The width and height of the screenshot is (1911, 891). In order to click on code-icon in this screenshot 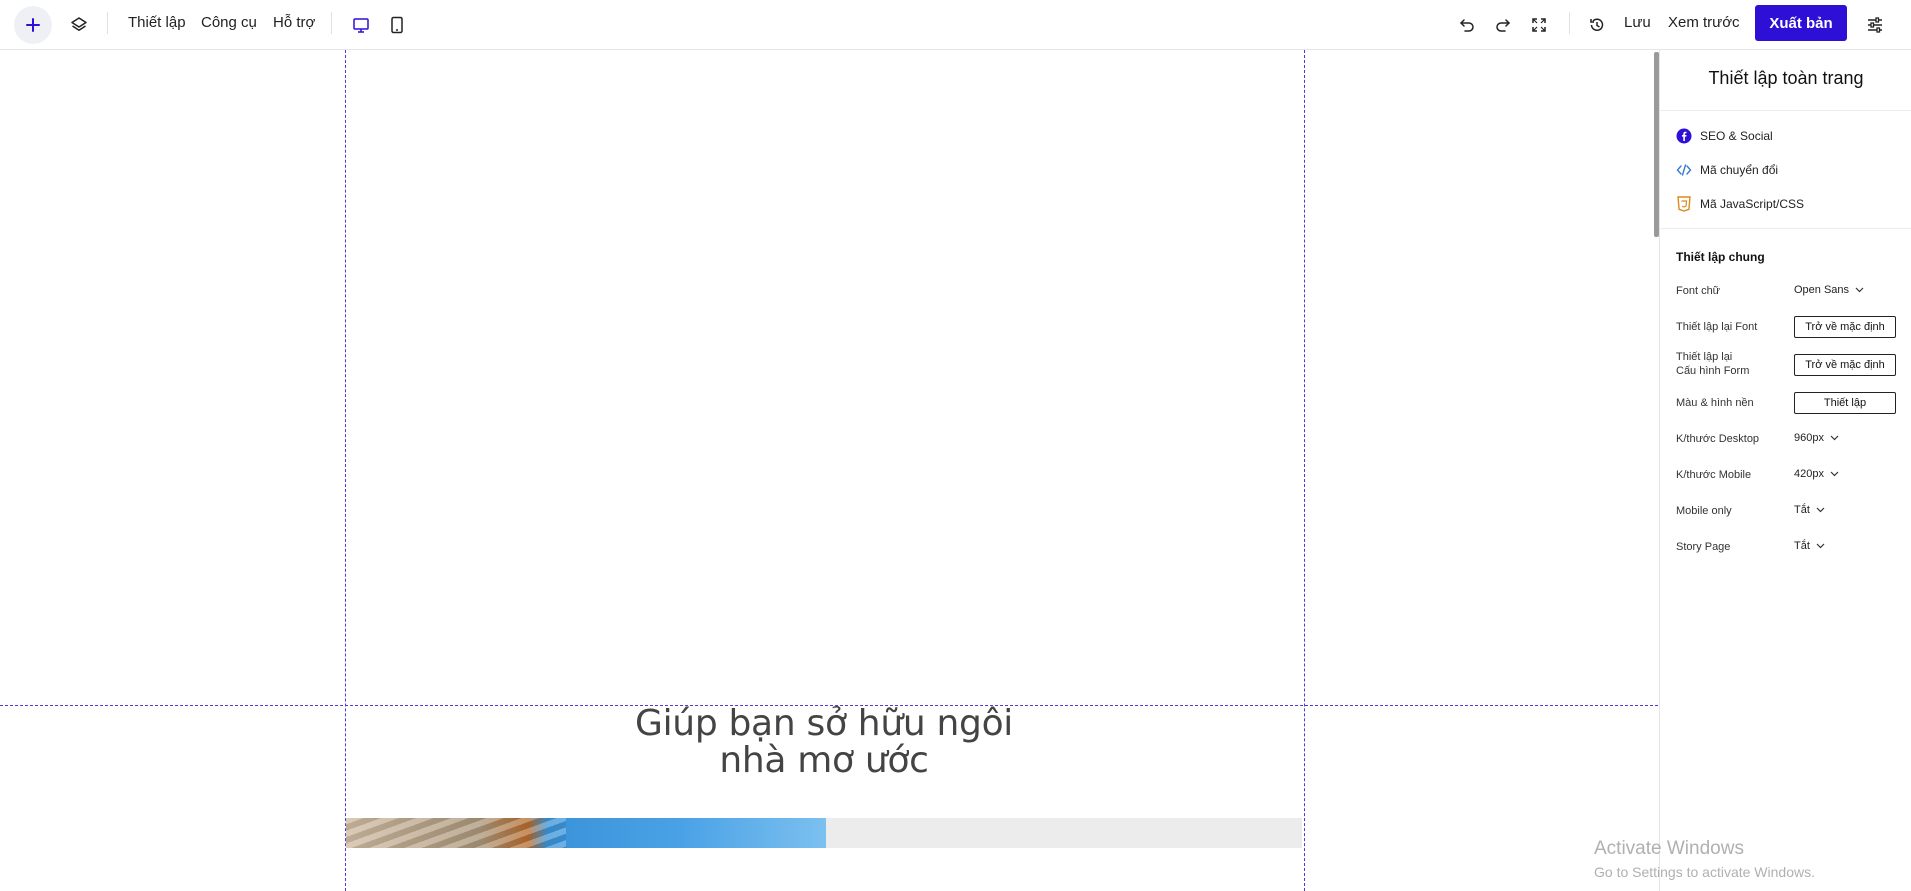, I will do `click(1684, 170)`.